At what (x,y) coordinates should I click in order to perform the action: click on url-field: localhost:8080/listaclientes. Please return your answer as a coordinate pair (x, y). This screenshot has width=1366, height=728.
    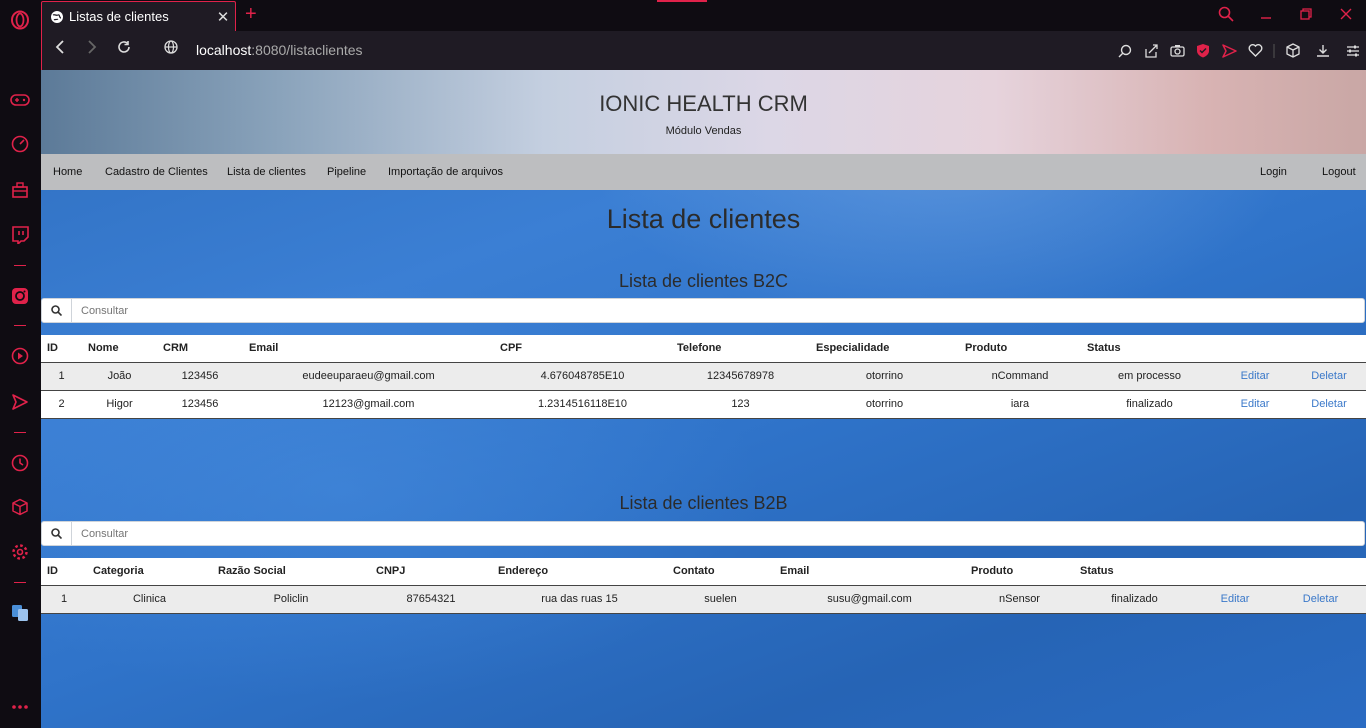
    Looking at the image, I should click on (279, 50).